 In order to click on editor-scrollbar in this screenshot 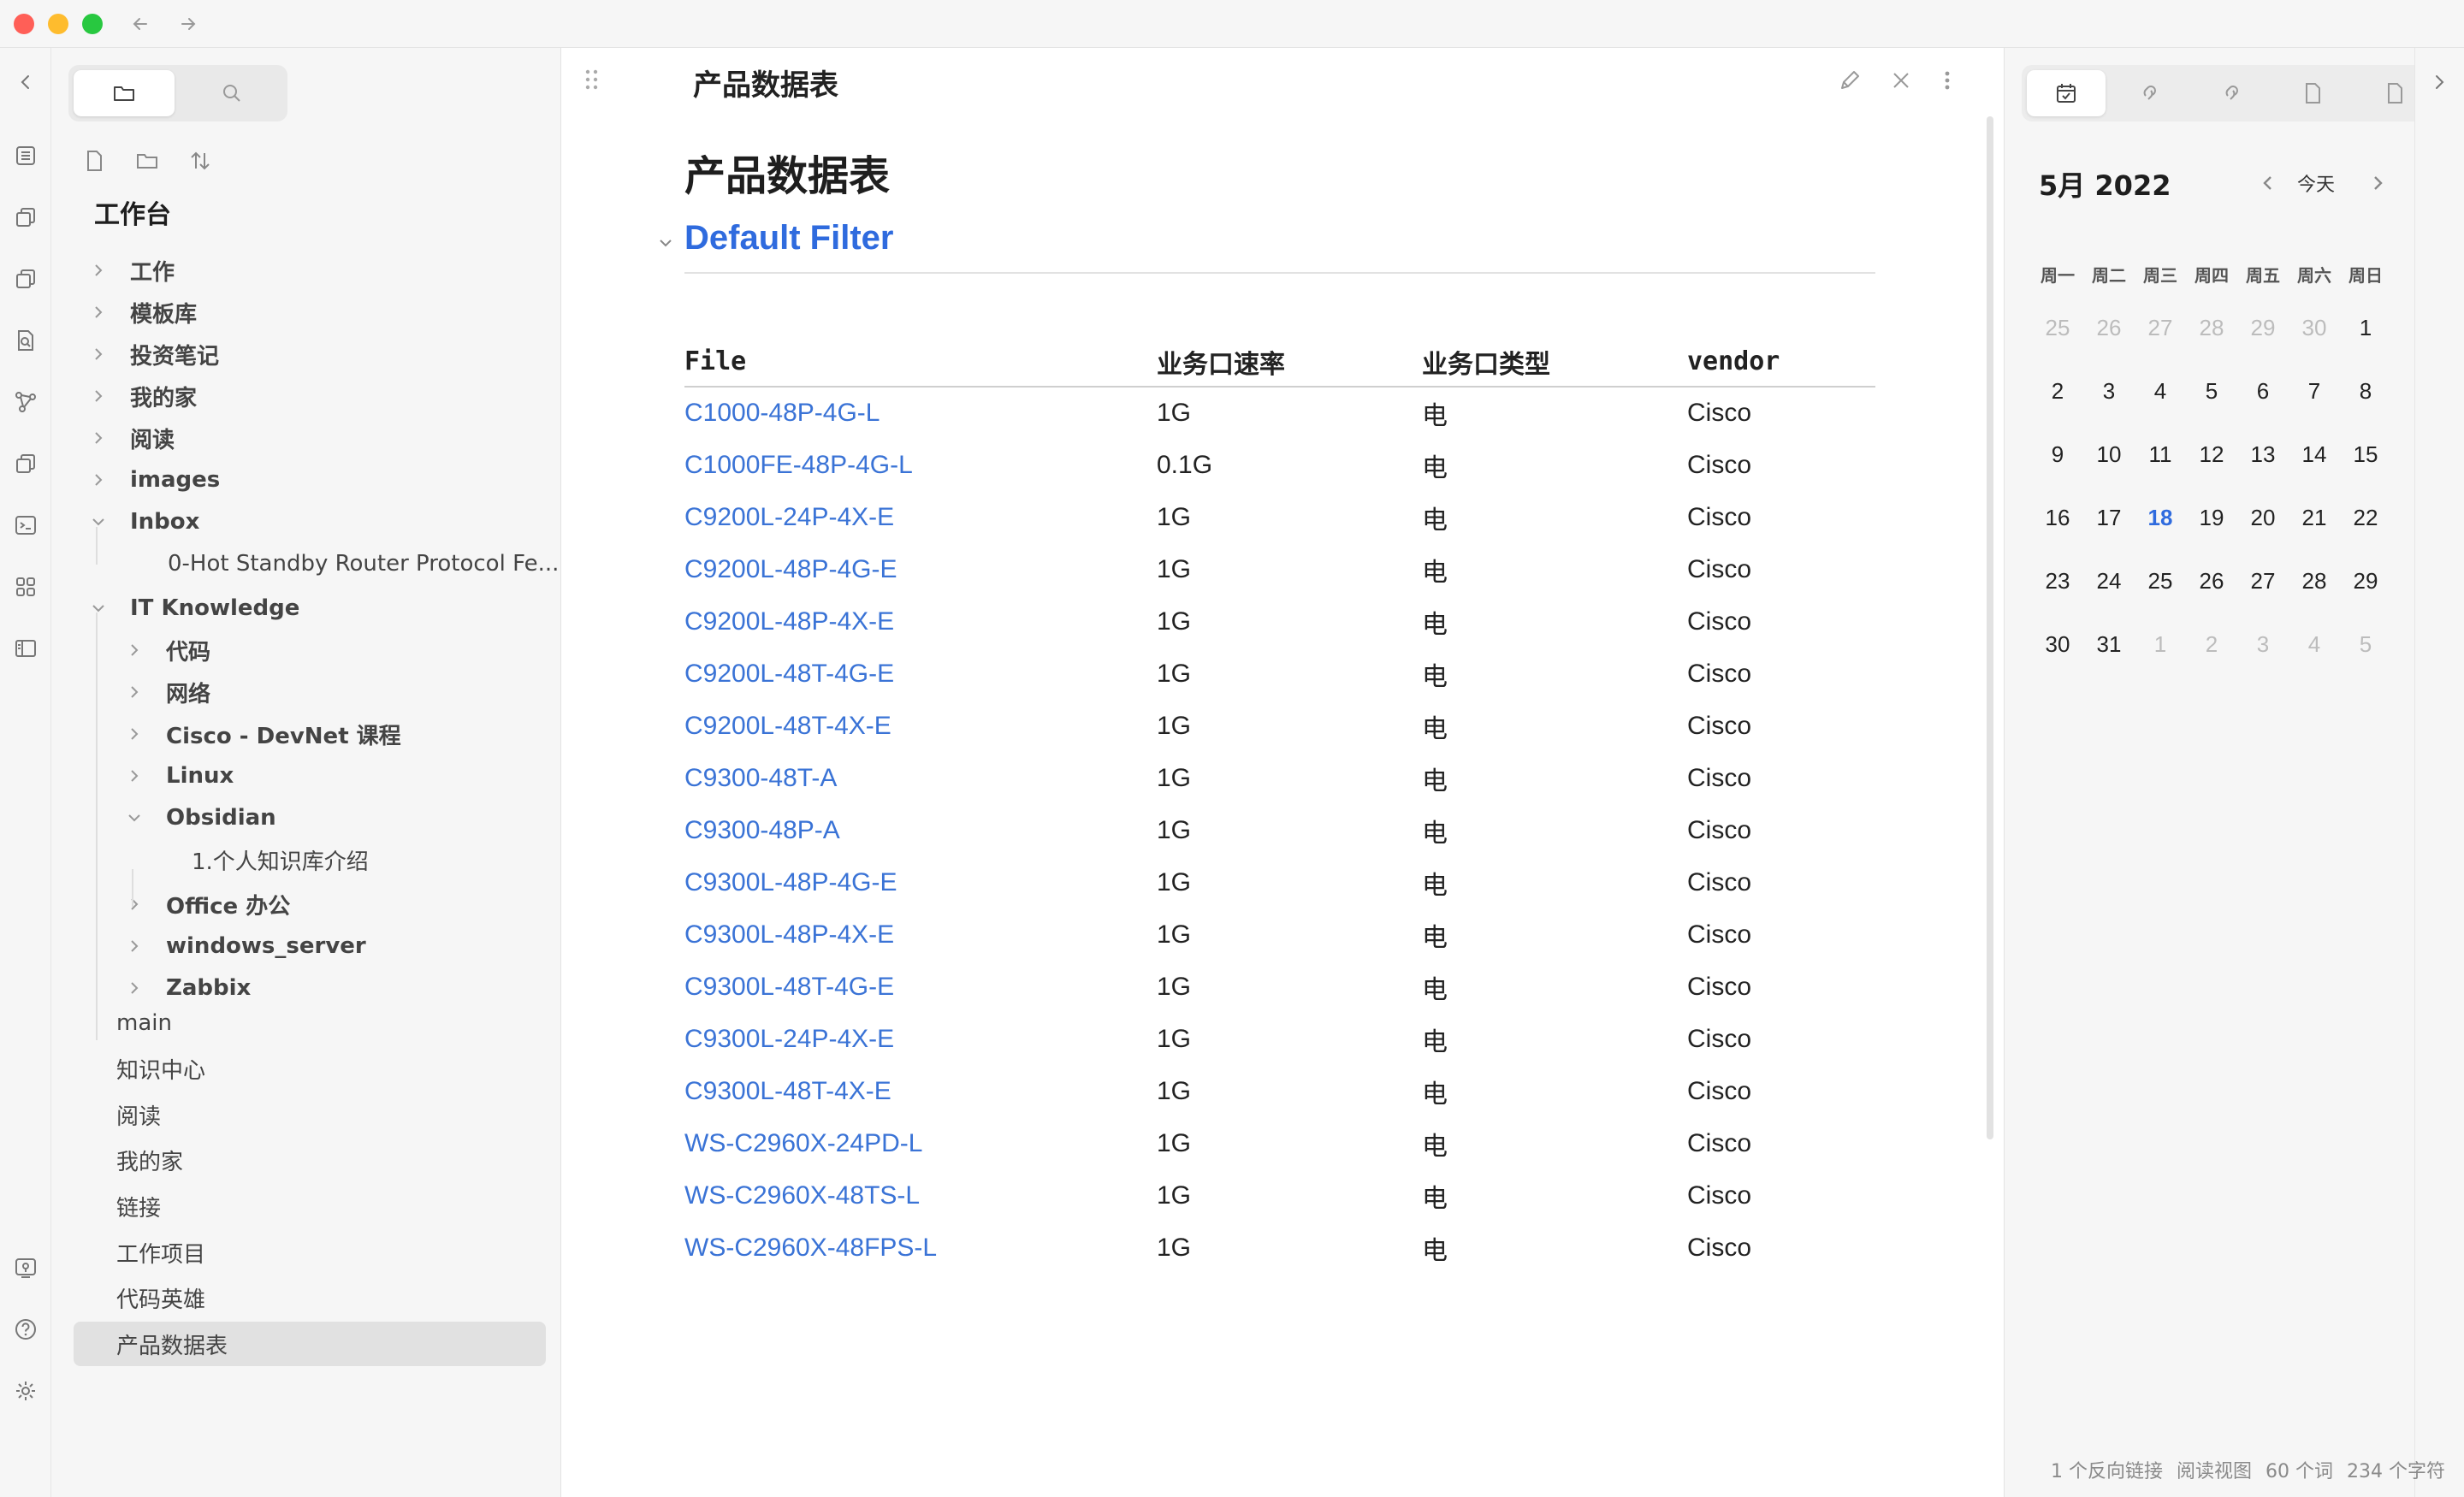, I will do `click(1990, 627)`.